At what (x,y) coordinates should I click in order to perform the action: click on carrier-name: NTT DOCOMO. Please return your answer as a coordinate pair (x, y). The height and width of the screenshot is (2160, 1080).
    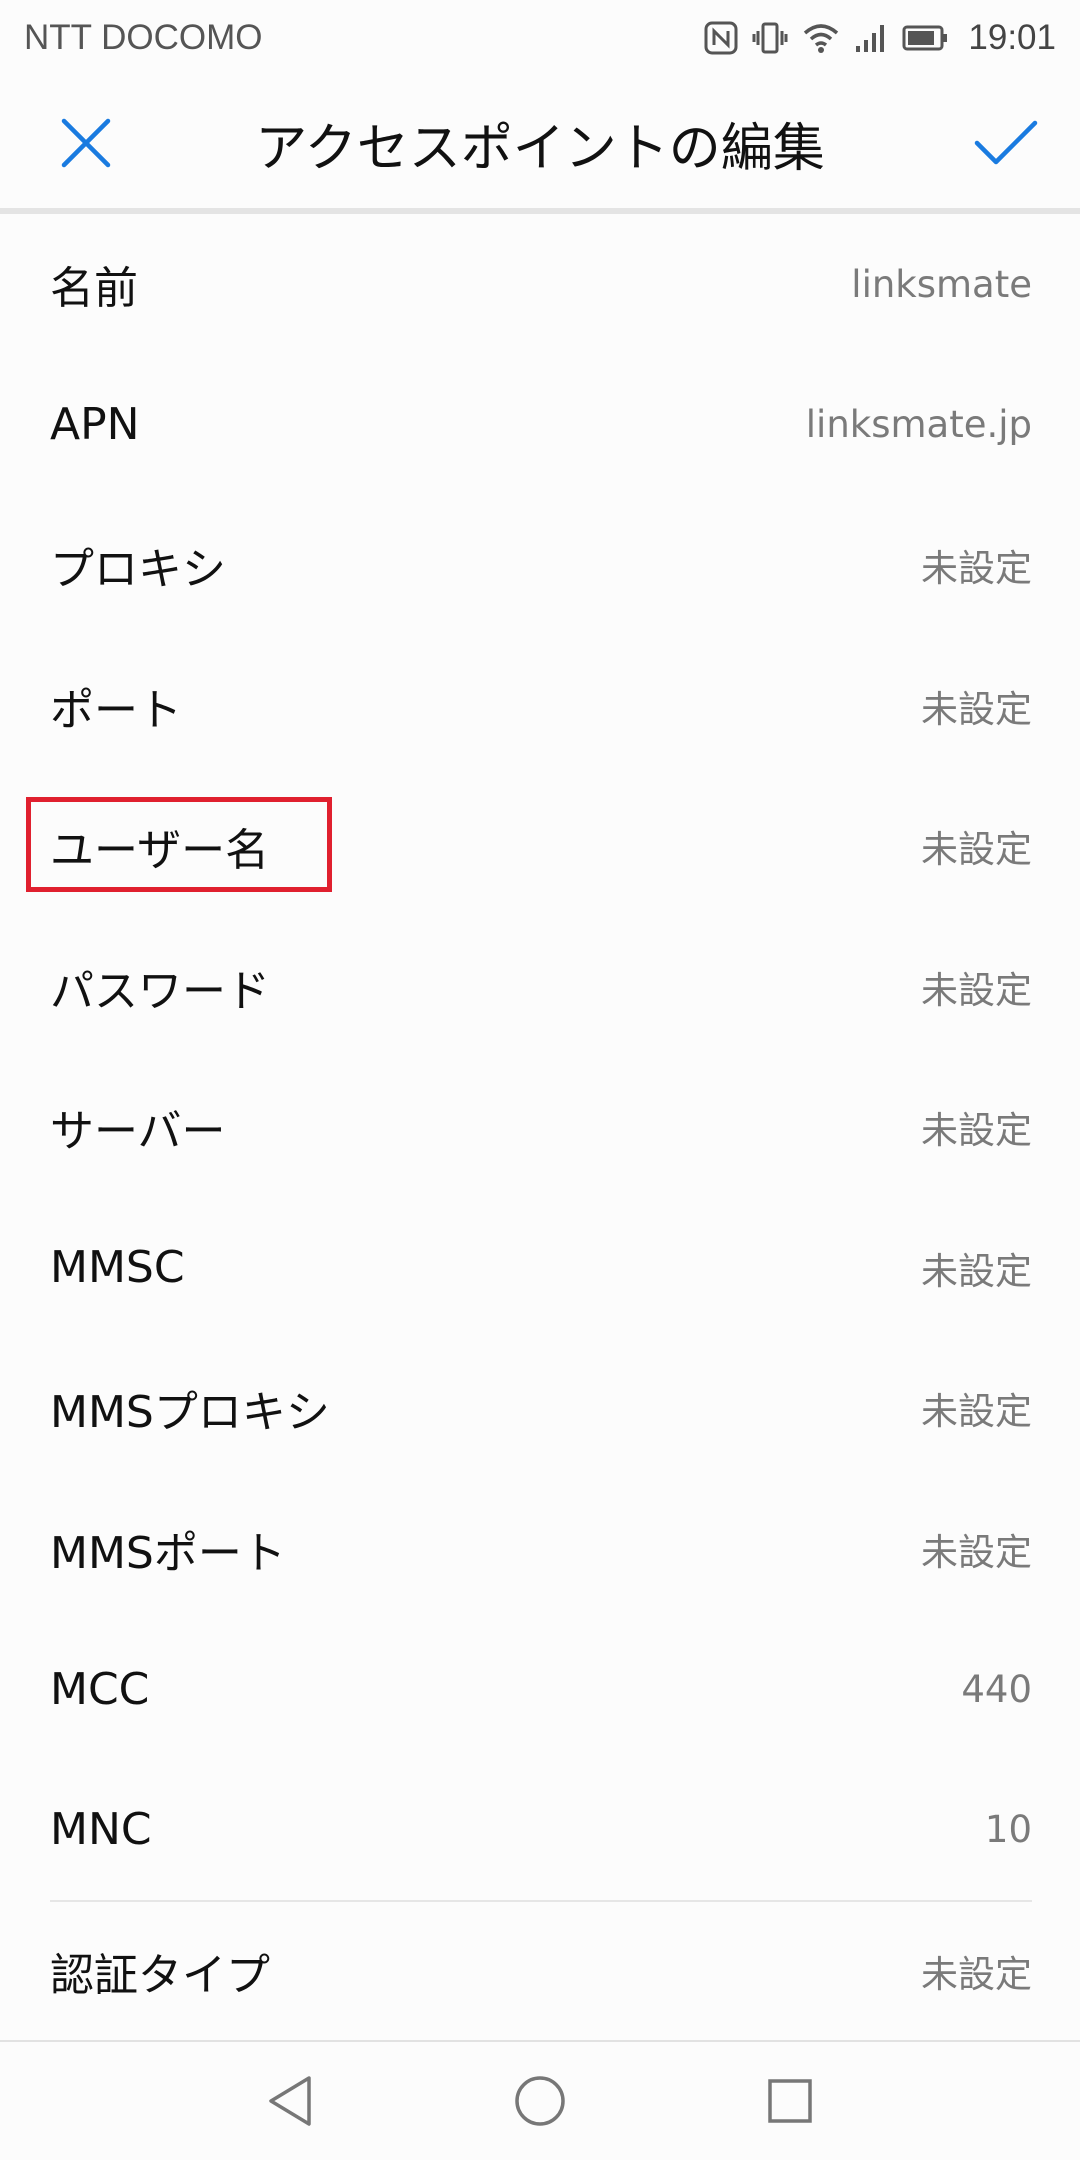
    Looking at the image, I should click on (143, 37).